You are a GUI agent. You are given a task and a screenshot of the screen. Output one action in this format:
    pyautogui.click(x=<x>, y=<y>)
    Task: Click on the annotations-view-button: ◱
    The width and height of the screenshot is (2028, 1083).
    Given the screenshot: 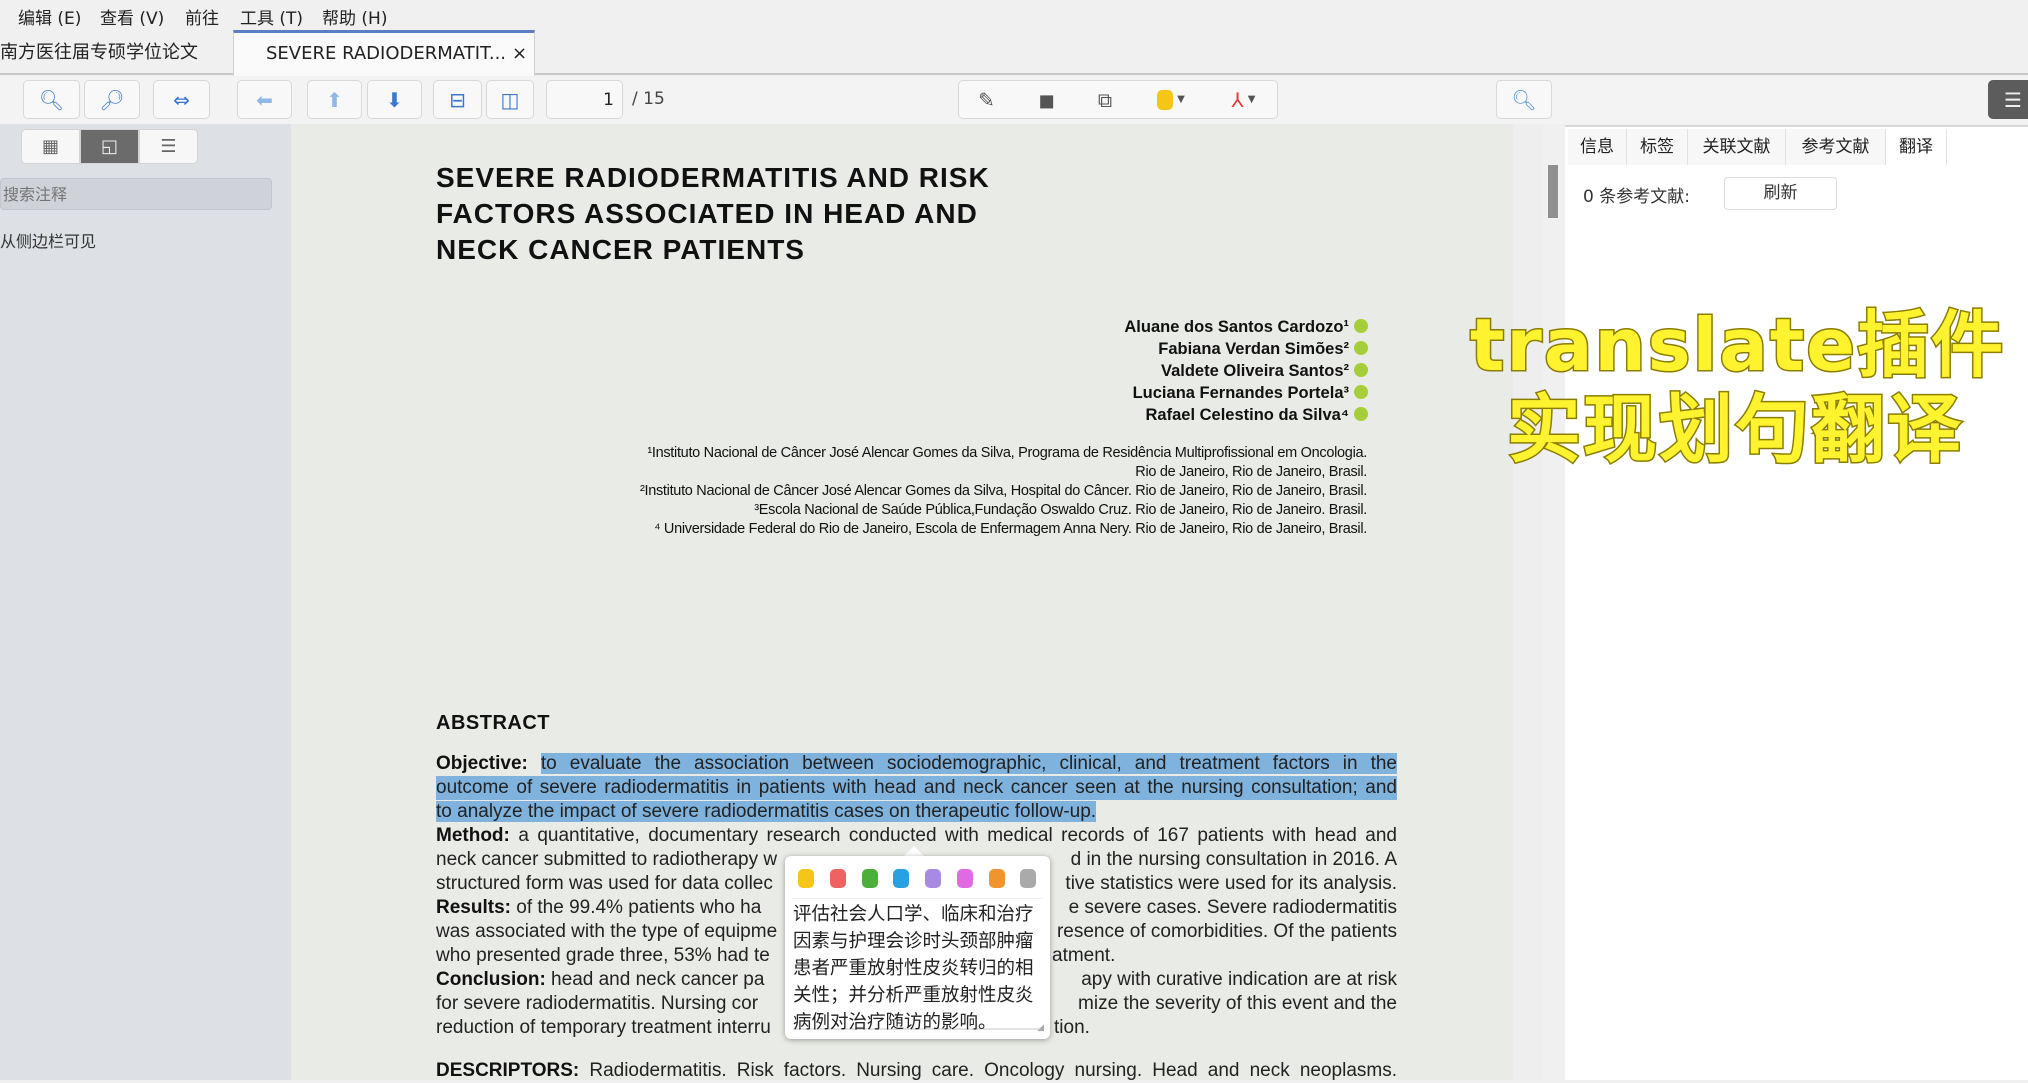 What is the action you would take?
    pyautogui.click(x=109, y=146)
    